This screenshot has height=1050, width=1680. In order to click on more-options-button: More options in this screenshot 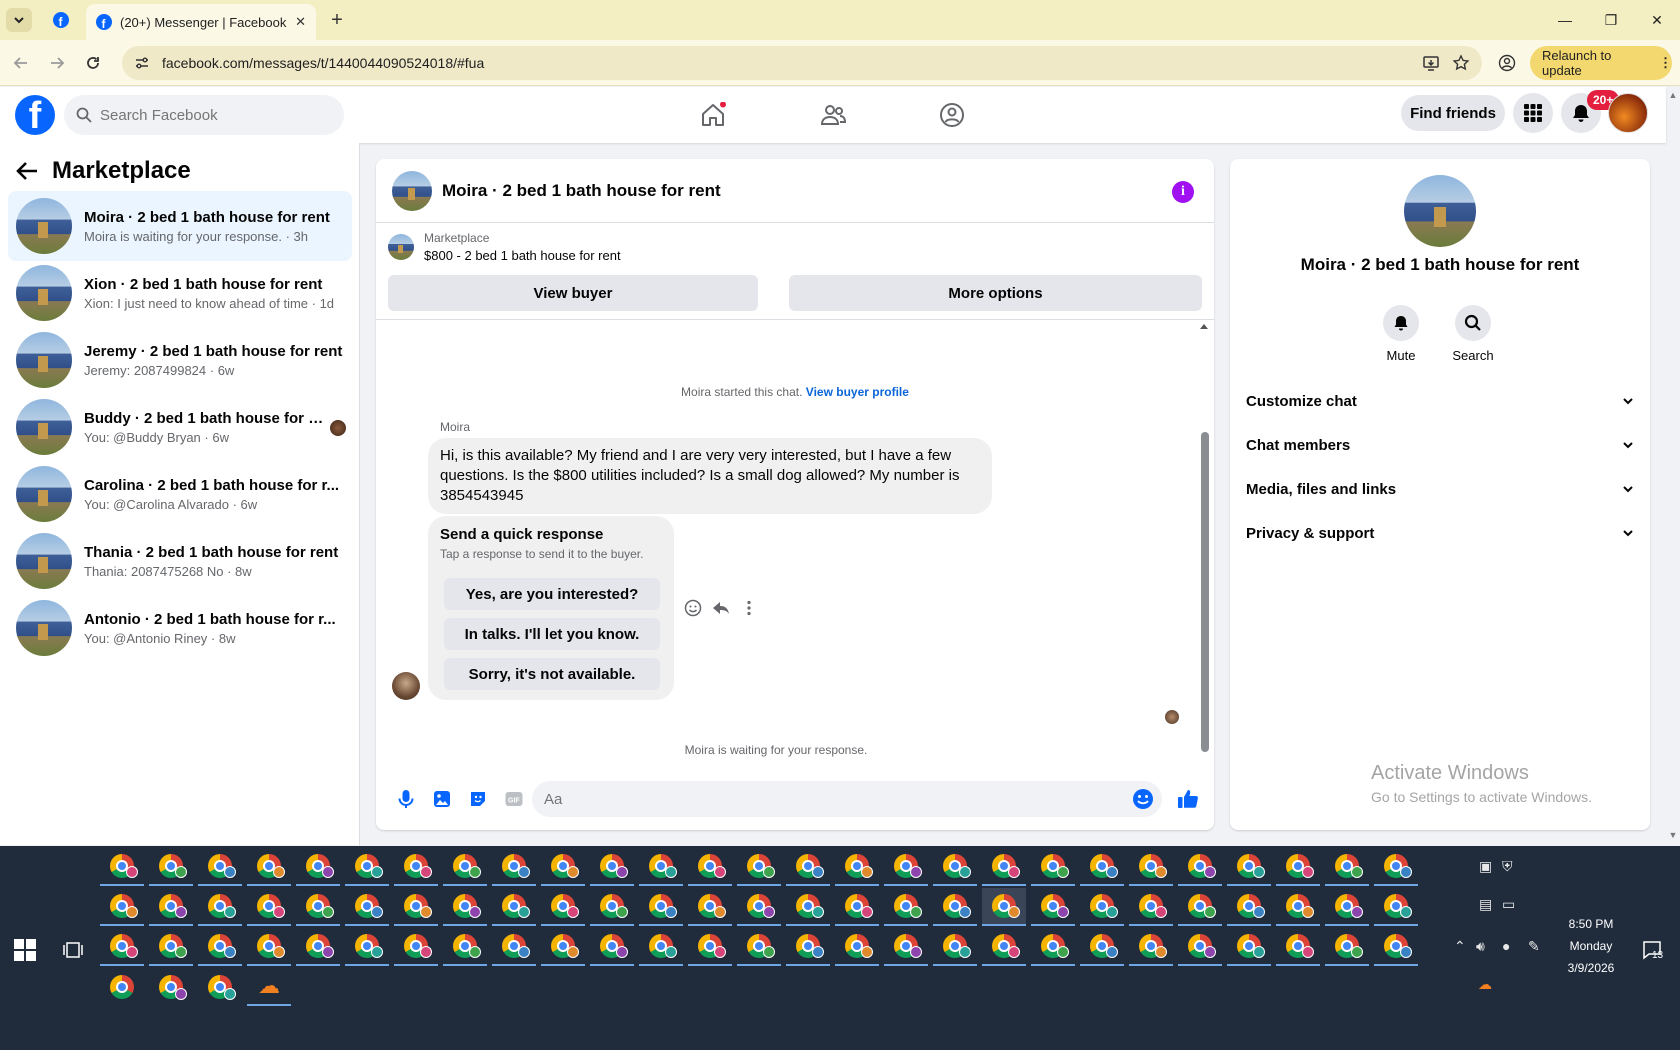, I will do `click(995, 293)`.